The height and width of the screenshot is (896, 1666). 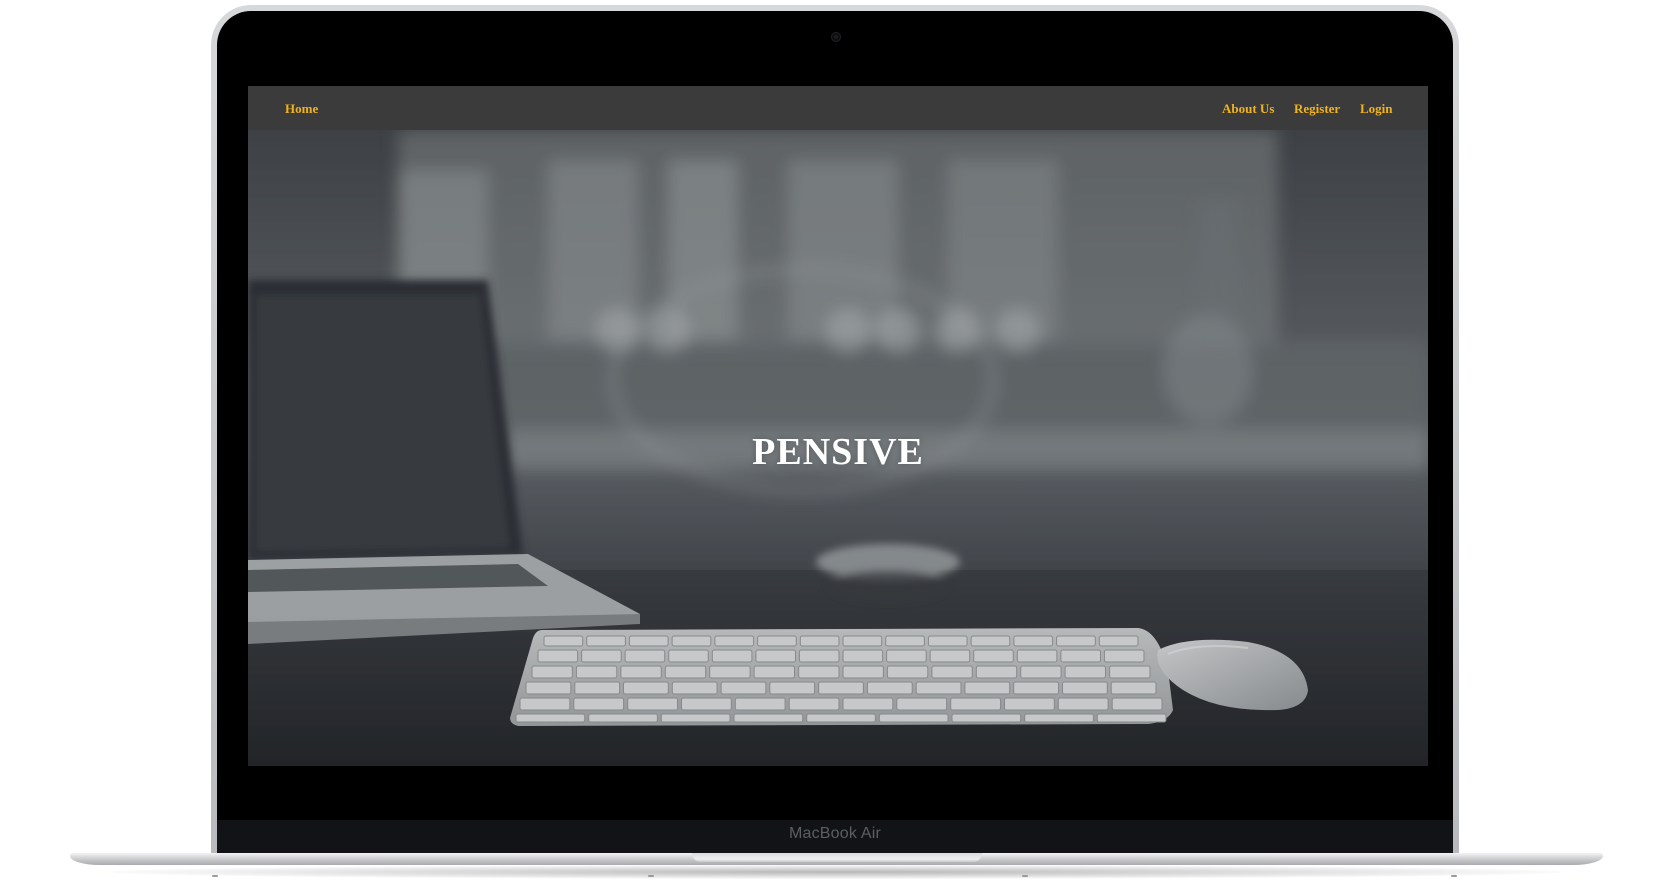 I want to click on device-brand-label: MacBook Air, so click(x=834, y=833).